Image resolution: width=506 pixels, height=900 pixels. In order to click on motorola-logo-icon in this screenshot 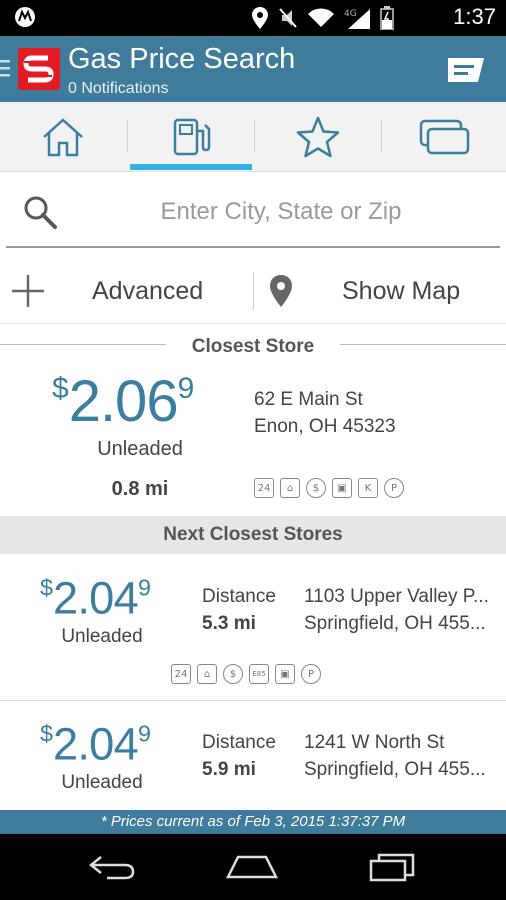, I will do `click(25, 17)`.